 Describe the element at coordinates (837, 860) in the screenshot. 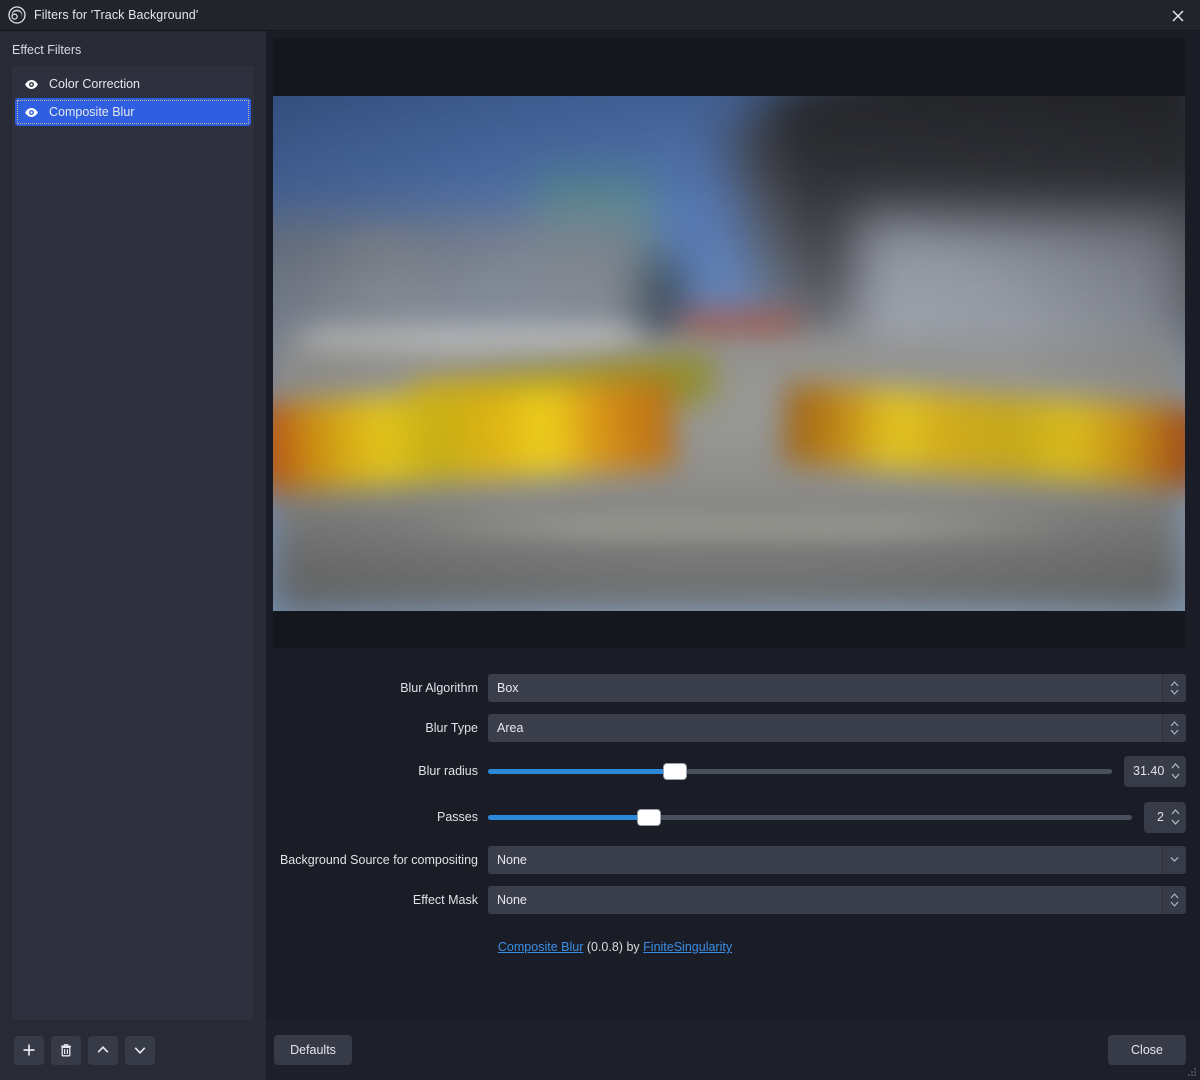

I see `background-source-select: None` at that location.